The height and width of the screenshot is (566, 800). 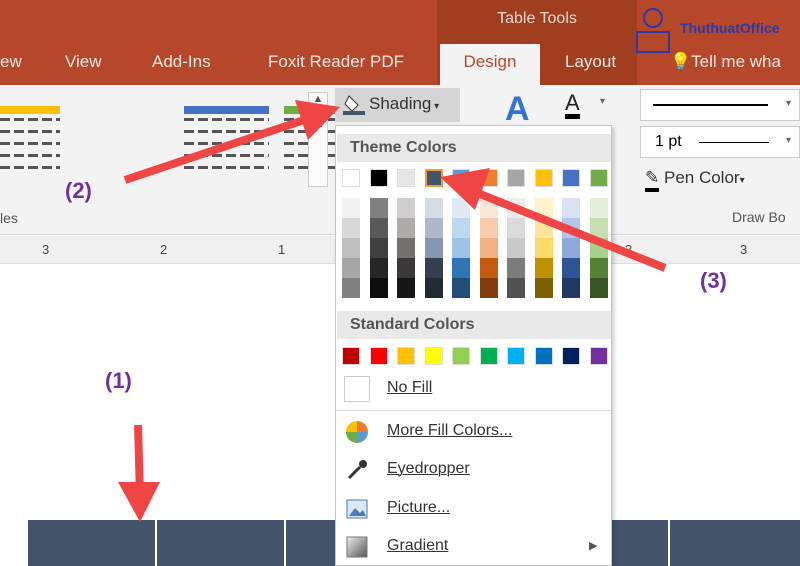 I want to click on annotation-2: (2), so click(x=78, y=190).